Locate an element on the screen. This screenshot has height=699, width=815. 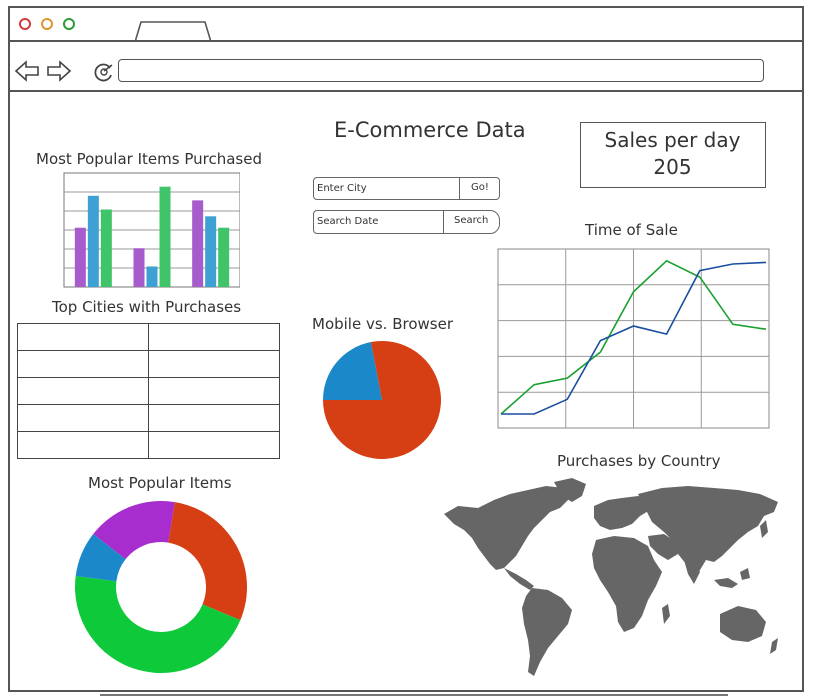
map-title: Purchases by Country is located at coordinates (639, 461).